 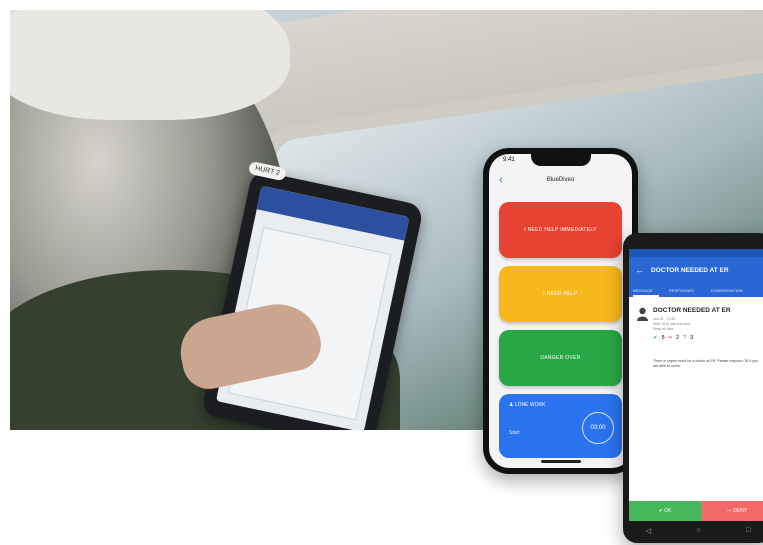 What do you see at coordinates (561, 461) in the screenshot?
I see `home-indicator` at bounding box center [561, 461].